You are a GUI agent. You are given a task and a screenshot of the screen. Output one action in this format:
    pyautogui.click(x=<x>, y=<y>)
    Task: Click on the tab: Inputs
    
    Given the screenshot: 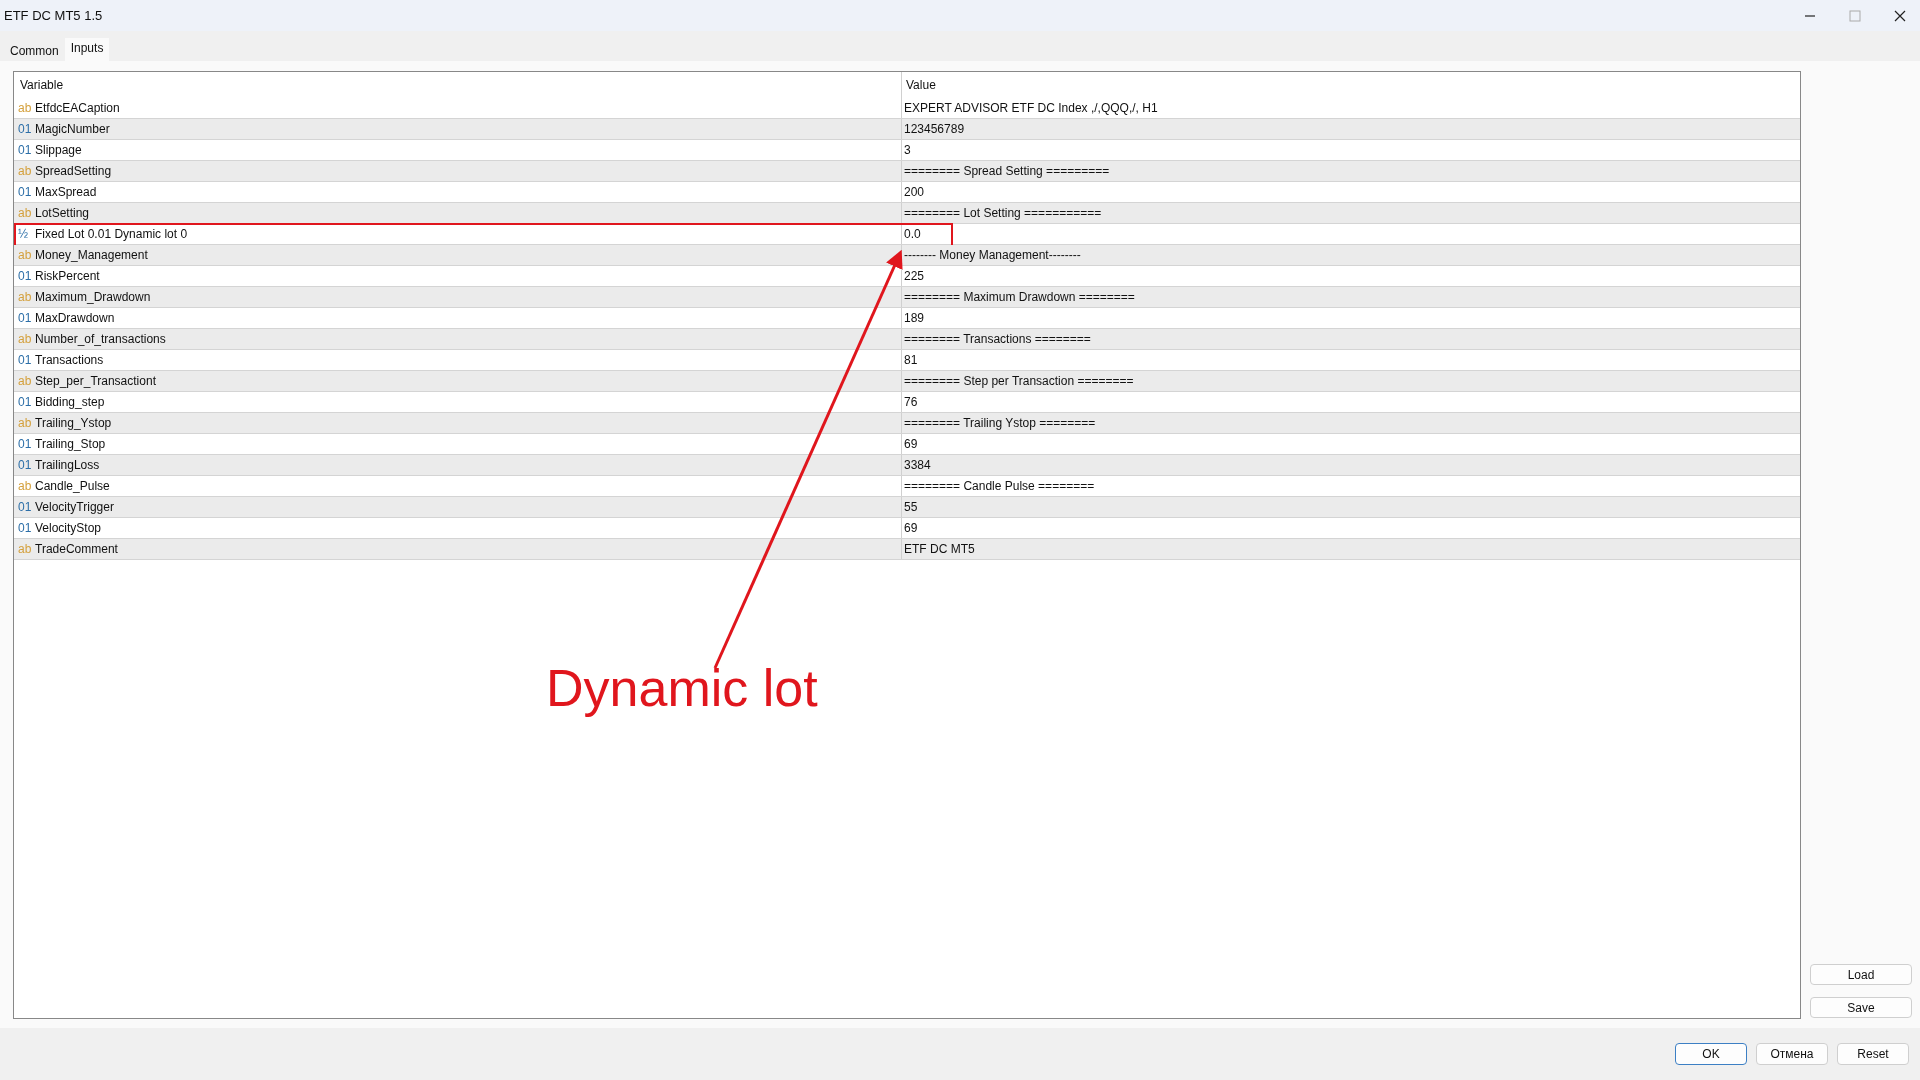 What is the action you would take?
    pyautogui.click(x=87, y=49)
    